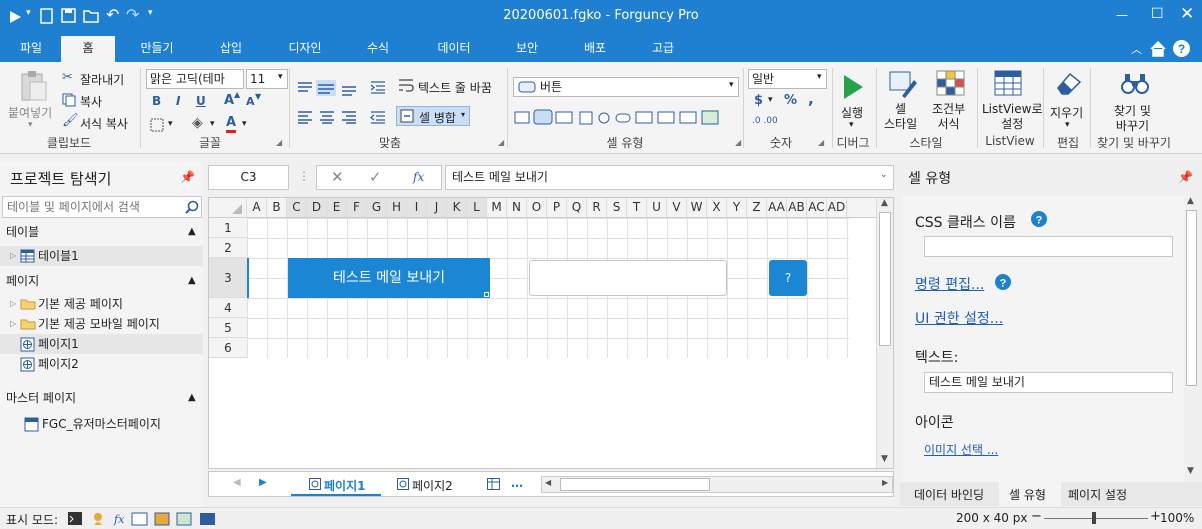 Image resolution: width=1202 pixels, height=529 pixels. What do you see at coordinates (101, 324) in the screenshot?
I see `tree-folder-mobile-pages: ▷ 기본 제공 모바일 페이지` at bounding box center [101, 324].